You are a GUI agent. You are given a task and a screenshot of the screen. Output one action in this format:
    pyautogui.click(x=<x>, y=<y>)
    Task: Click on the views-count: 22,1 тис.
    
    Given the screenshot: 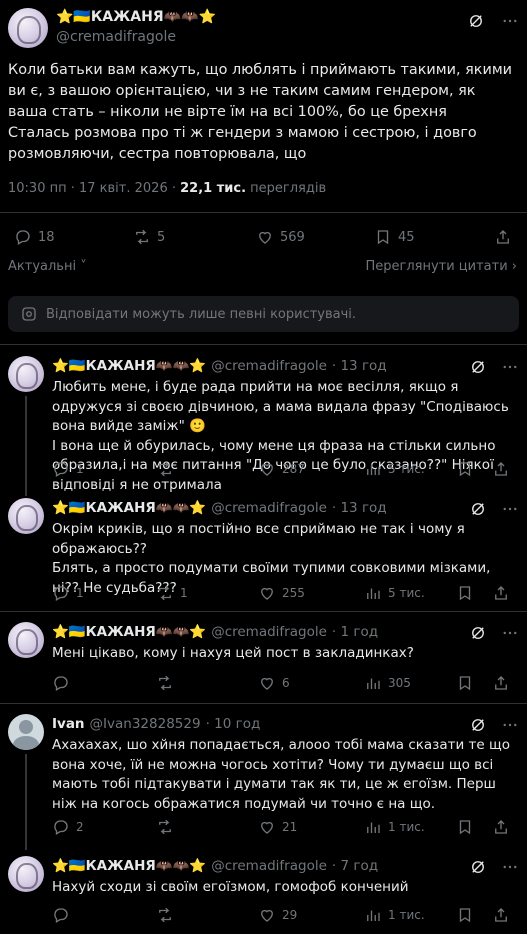 What is the action you would take?
    pyautogui.click(x=213, y=188)
    